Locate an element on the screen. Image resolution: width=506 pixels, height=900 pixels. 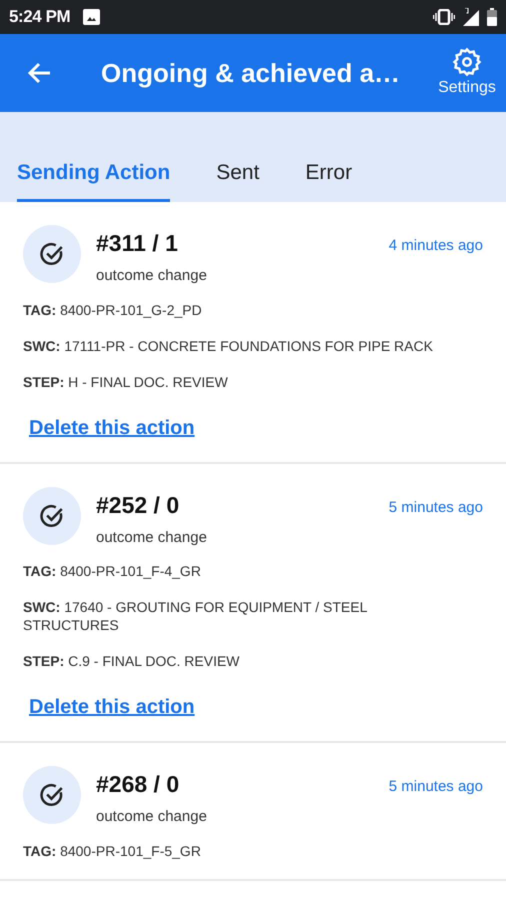
tab: Sent is located at coordinates (238, 179).